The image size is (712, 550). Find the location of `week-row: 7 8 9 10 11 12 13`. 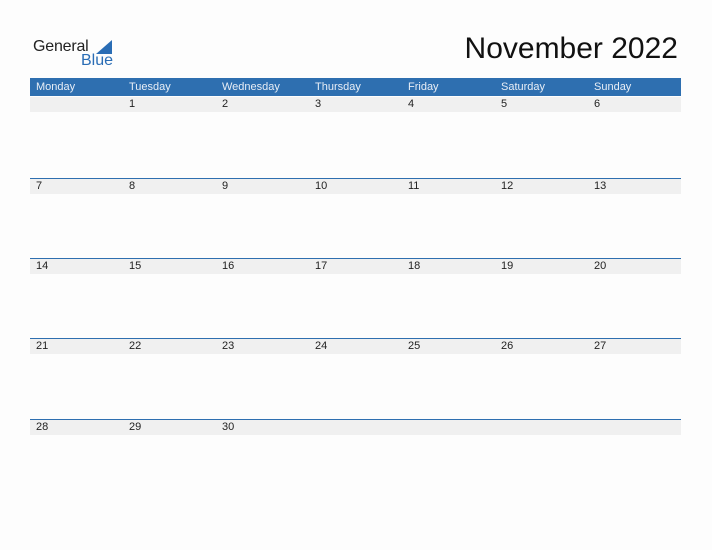

week-row: 7 8 9 10 11 12 13 is located at coordinates (355, 186).